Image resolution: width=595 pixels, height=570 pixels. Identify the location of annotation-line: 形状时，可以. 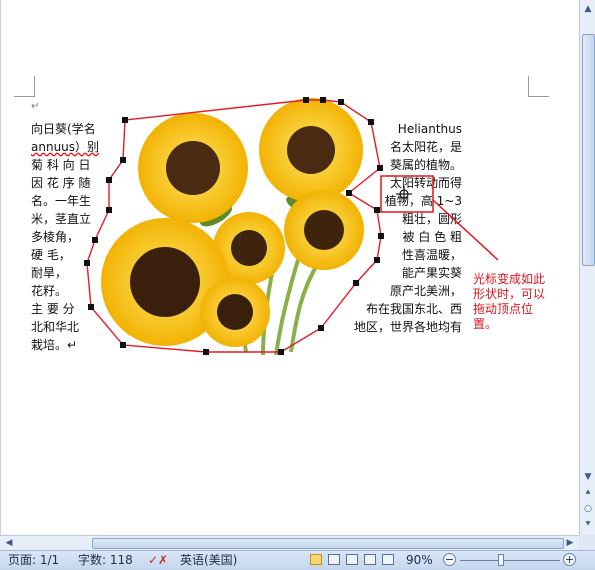
(509, 294).